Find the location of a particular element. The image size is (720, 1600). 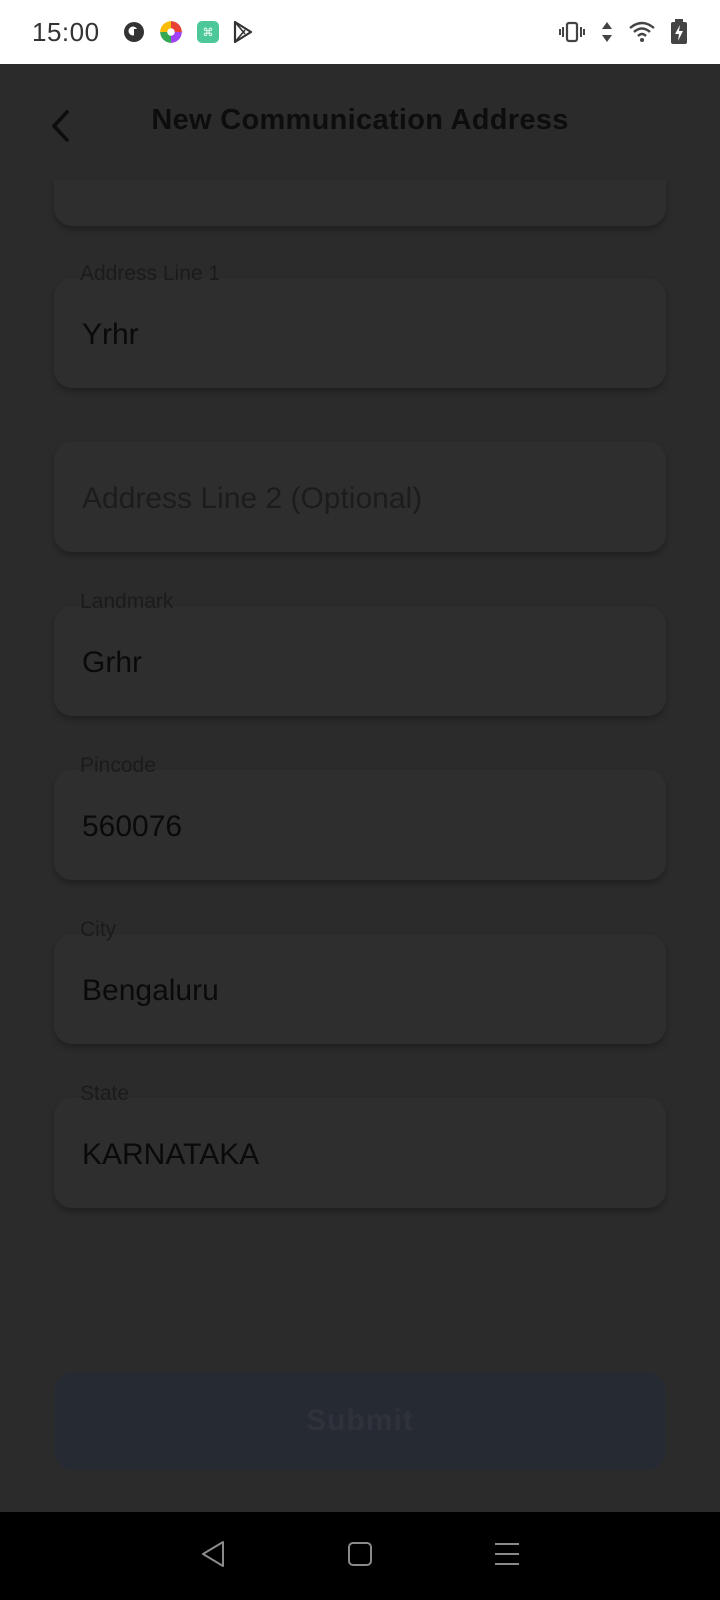

address-line-1-value: Yrhr is located at coordinates (110, 334).